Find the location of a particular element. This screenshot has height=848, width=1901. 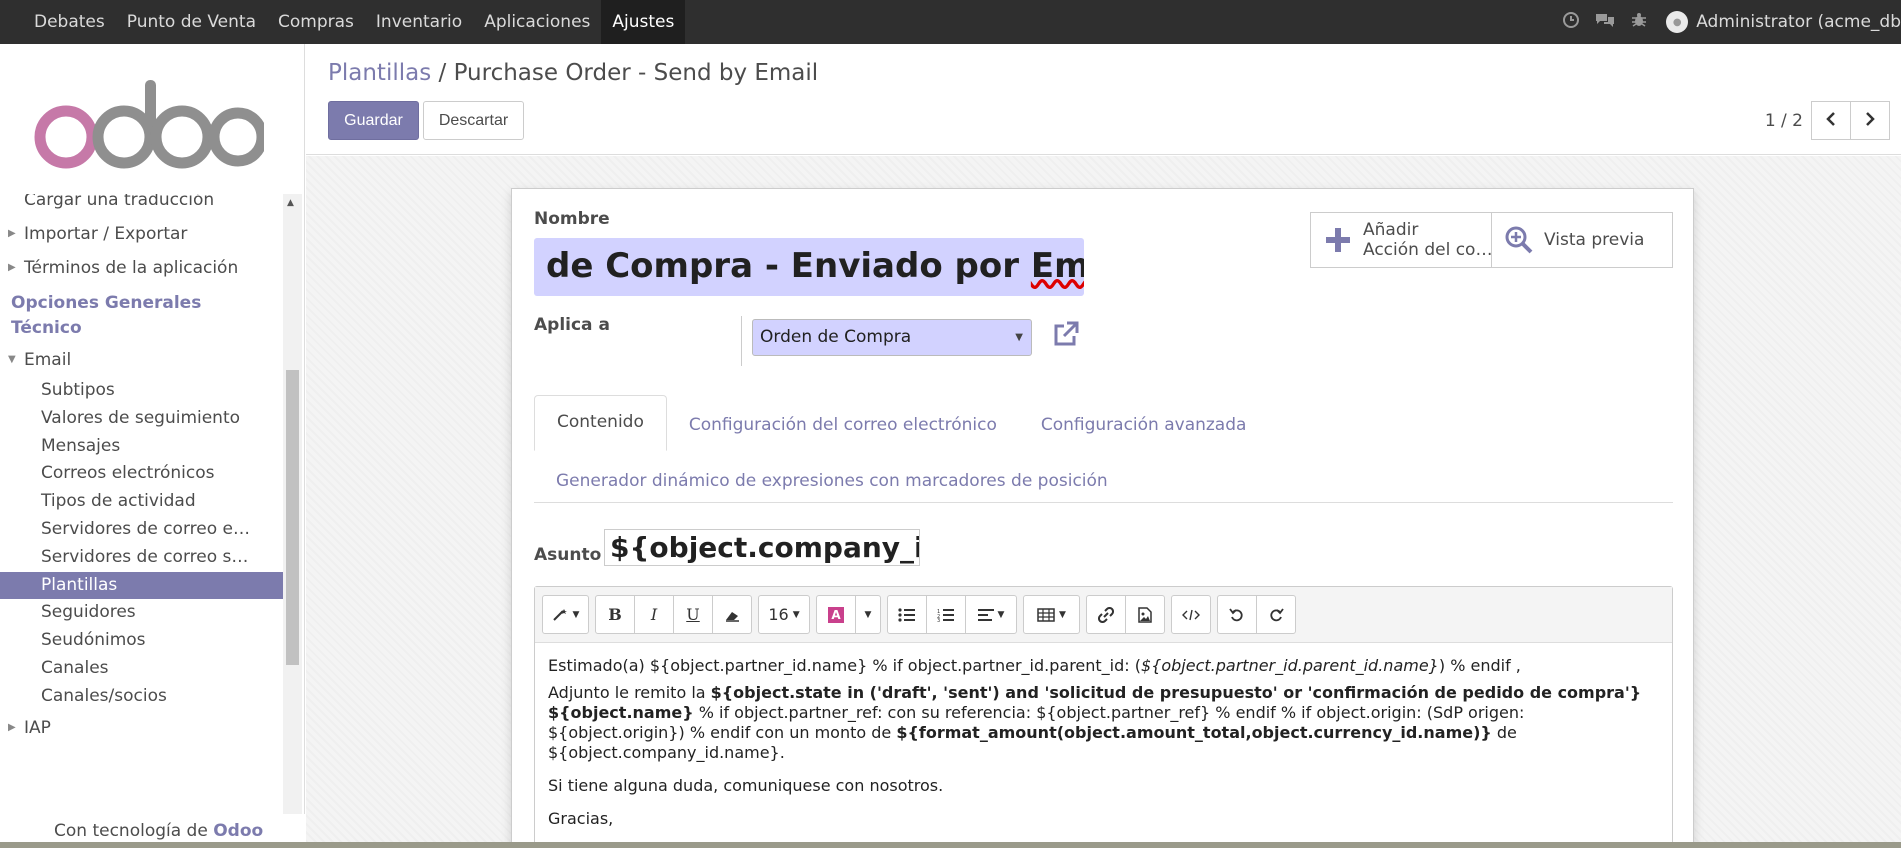

applies-label: Aplica a is located at coordinates (572, 325).